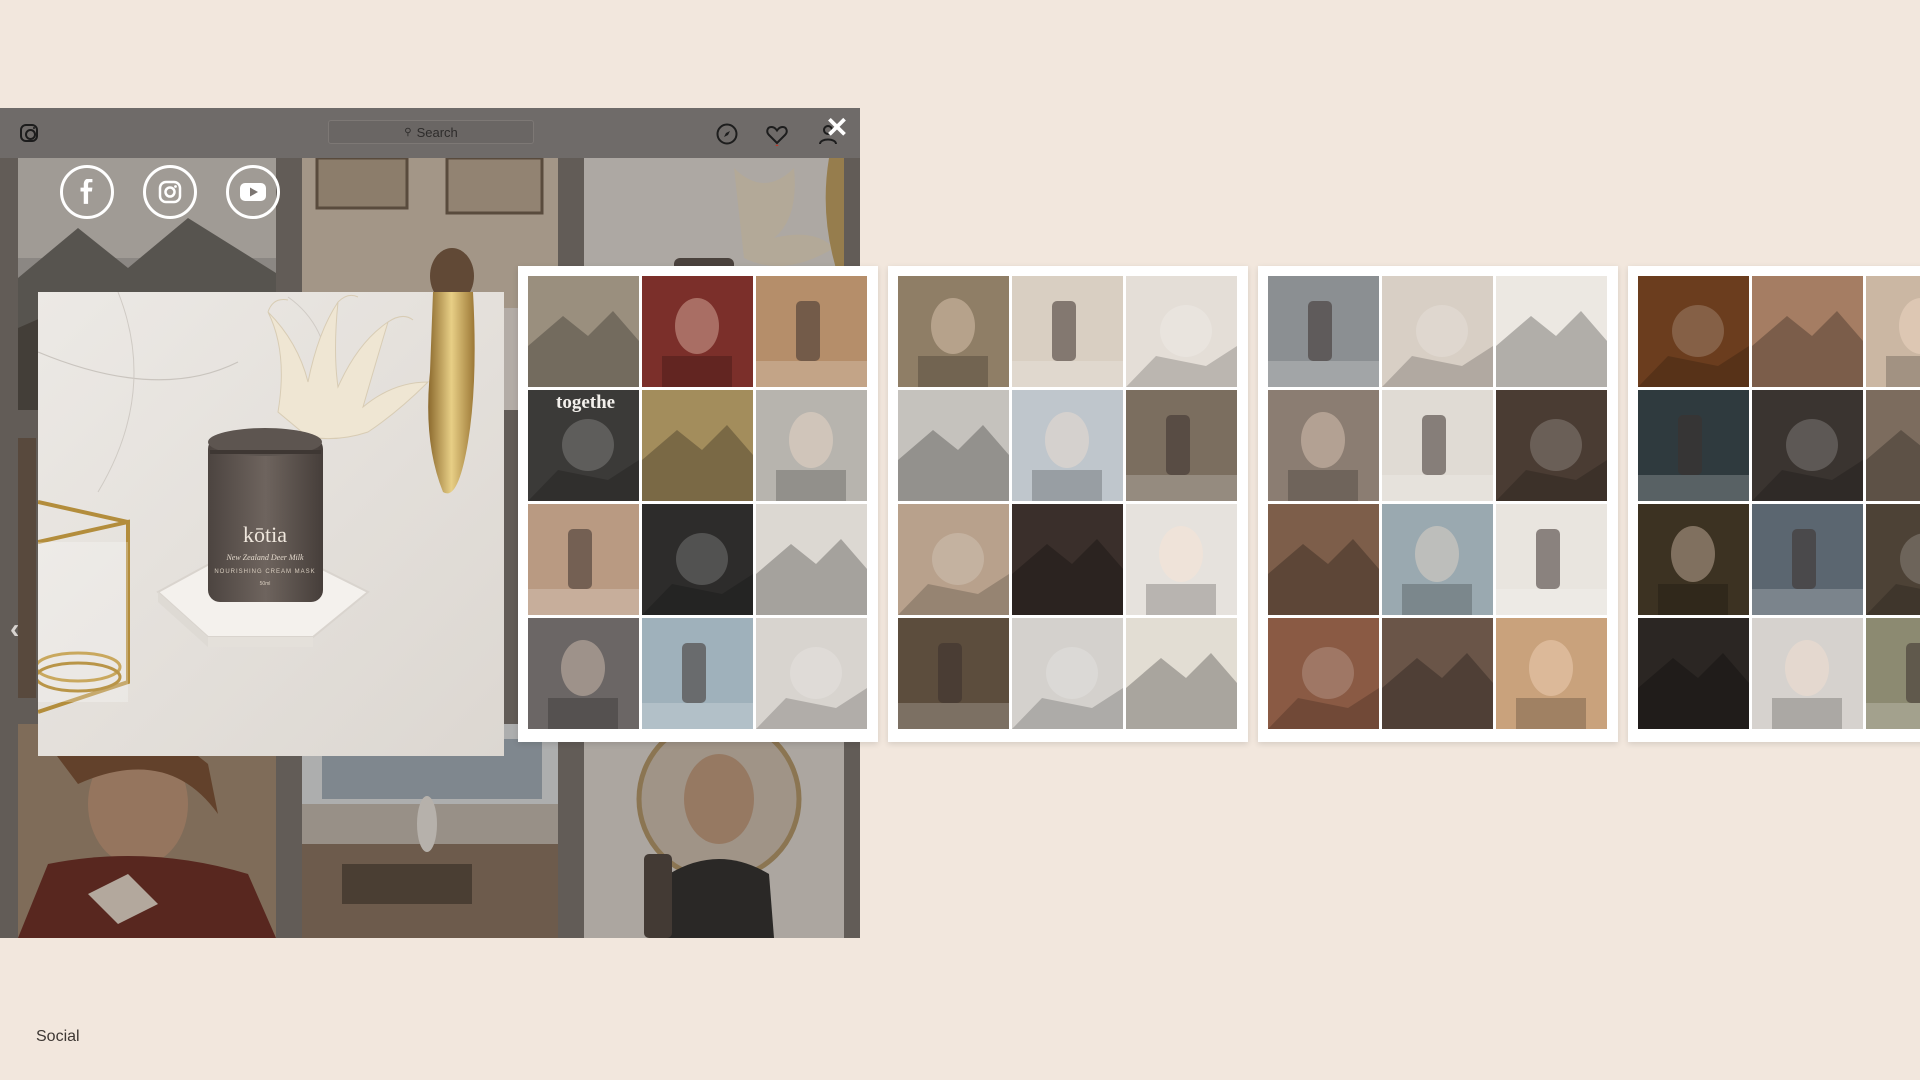  Describe the element at coordinates (777, 134) in the screenshot. I see `heart-icon` at that location.